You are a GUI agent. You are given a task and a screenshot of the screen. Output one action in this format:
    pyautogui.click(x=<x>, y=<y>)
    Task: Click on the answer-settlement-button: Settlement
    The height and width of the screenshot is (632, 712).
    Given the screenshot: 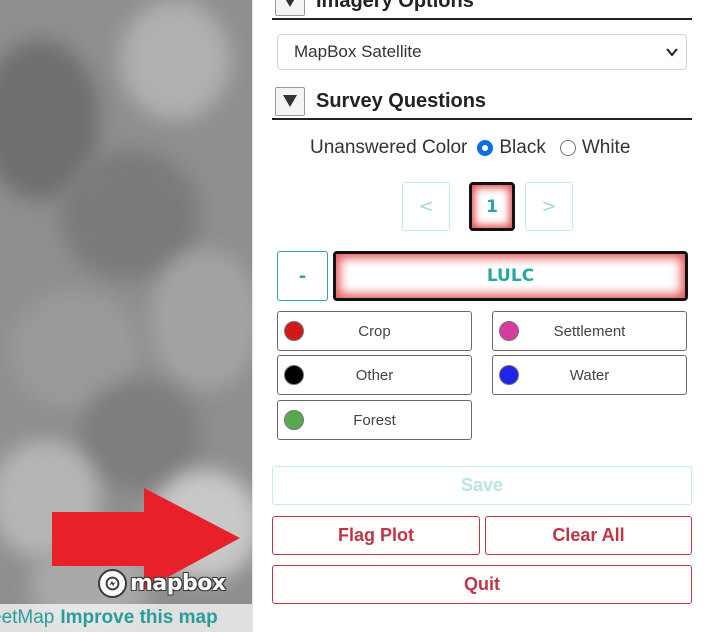 What is the action you would take?
    pyautogui.click(x=589, y=331)
    